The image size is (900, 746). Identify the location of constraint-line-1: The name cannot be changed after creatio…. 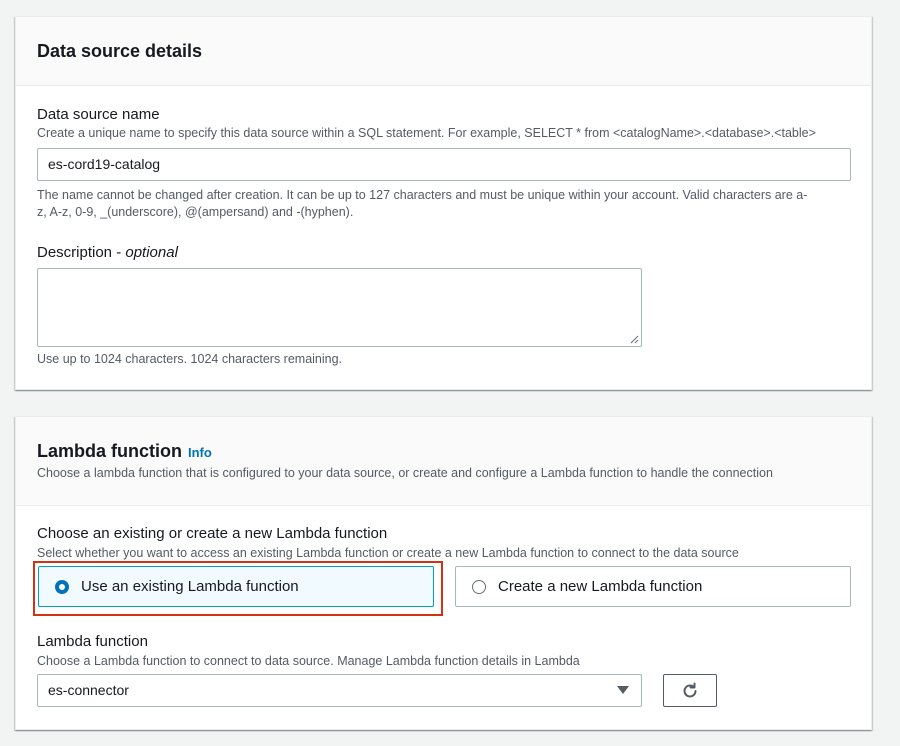
(422, 195).